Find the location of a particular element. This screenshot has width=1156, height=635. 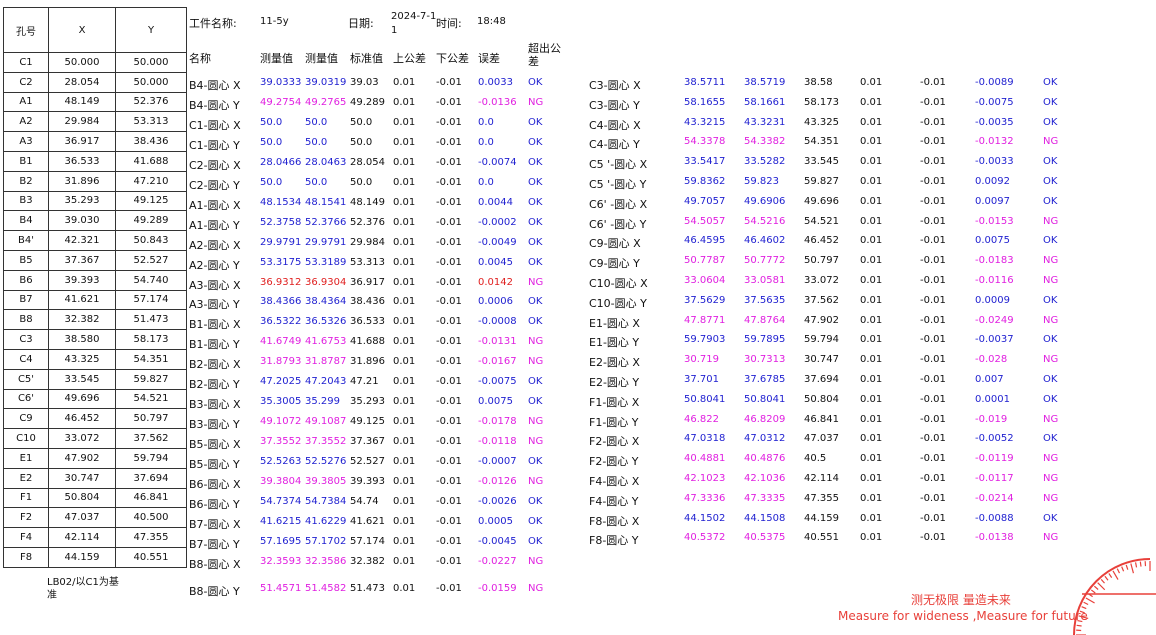

table-row: F2 47.037 40.500 is located at coordinates (95, 518).